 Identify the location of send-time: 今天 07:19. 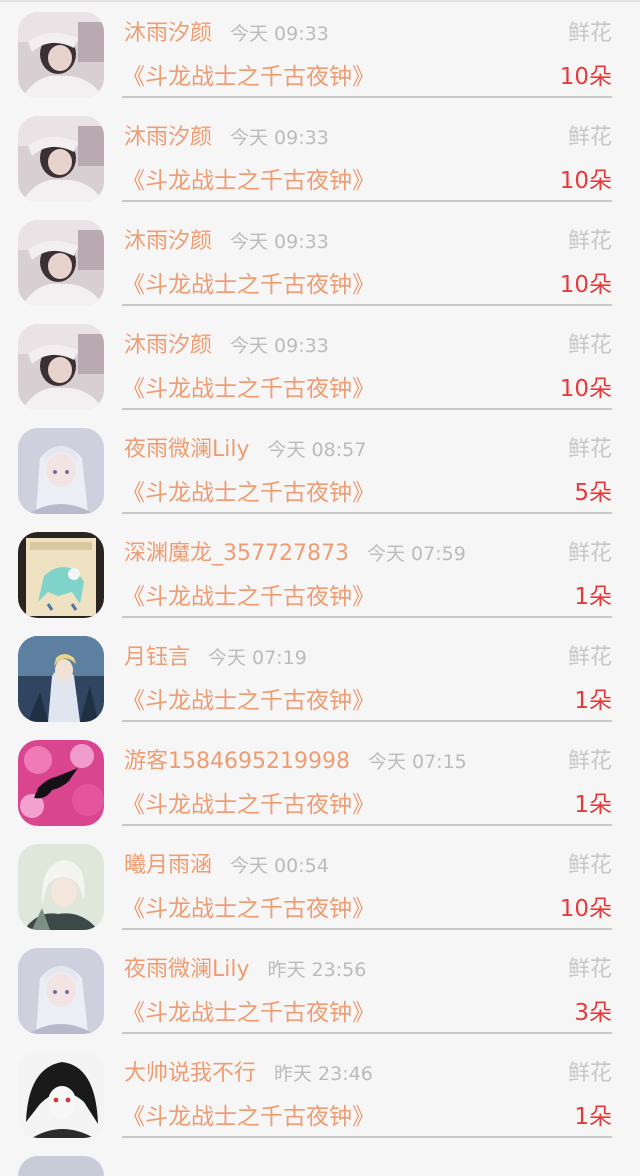
(257, 658).